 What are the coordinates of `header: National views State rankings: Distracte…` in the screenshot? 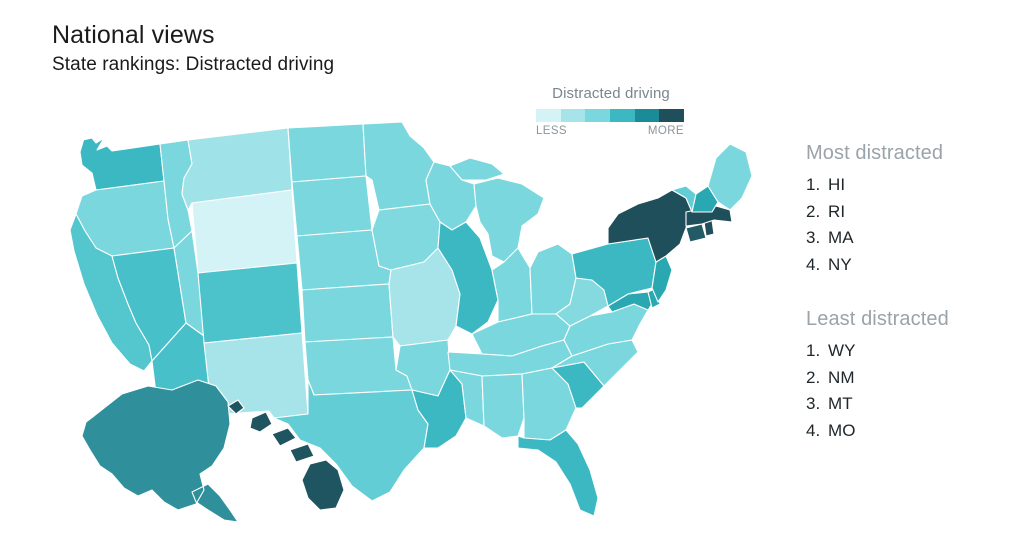 It's located at (193, 48).